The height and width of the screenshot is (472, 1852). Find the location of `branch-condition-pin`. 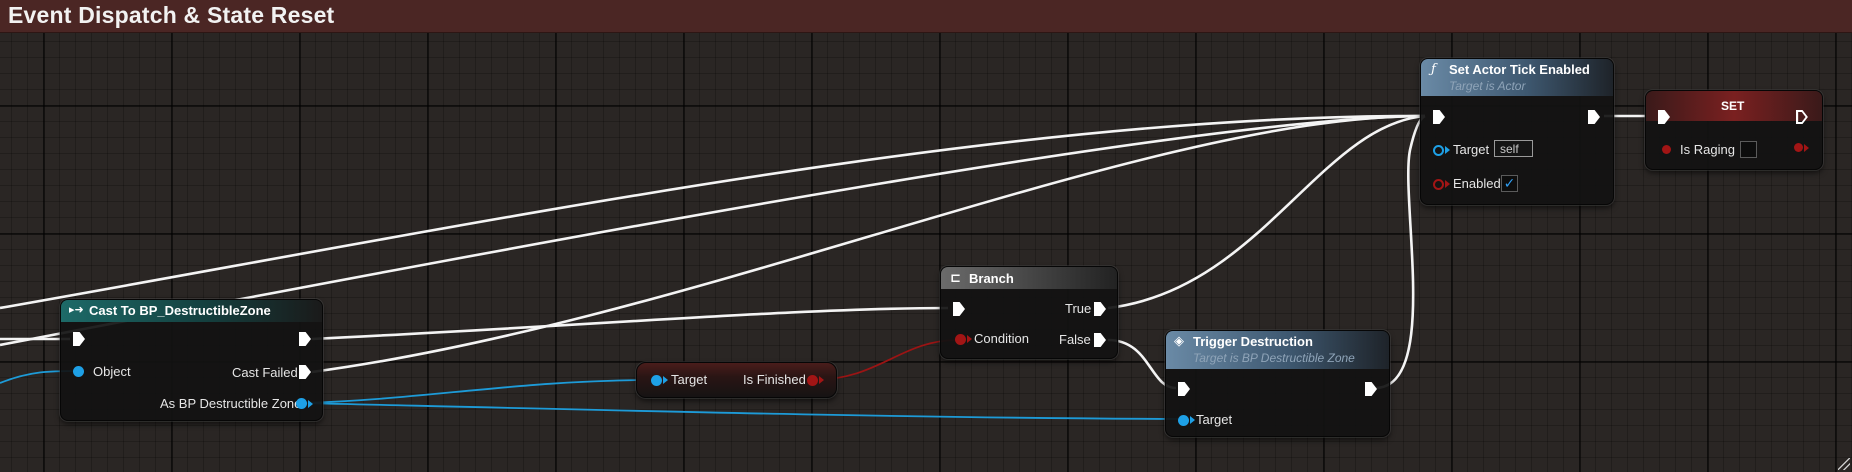

branch-condition-pin is located at coordinates (960, 339).